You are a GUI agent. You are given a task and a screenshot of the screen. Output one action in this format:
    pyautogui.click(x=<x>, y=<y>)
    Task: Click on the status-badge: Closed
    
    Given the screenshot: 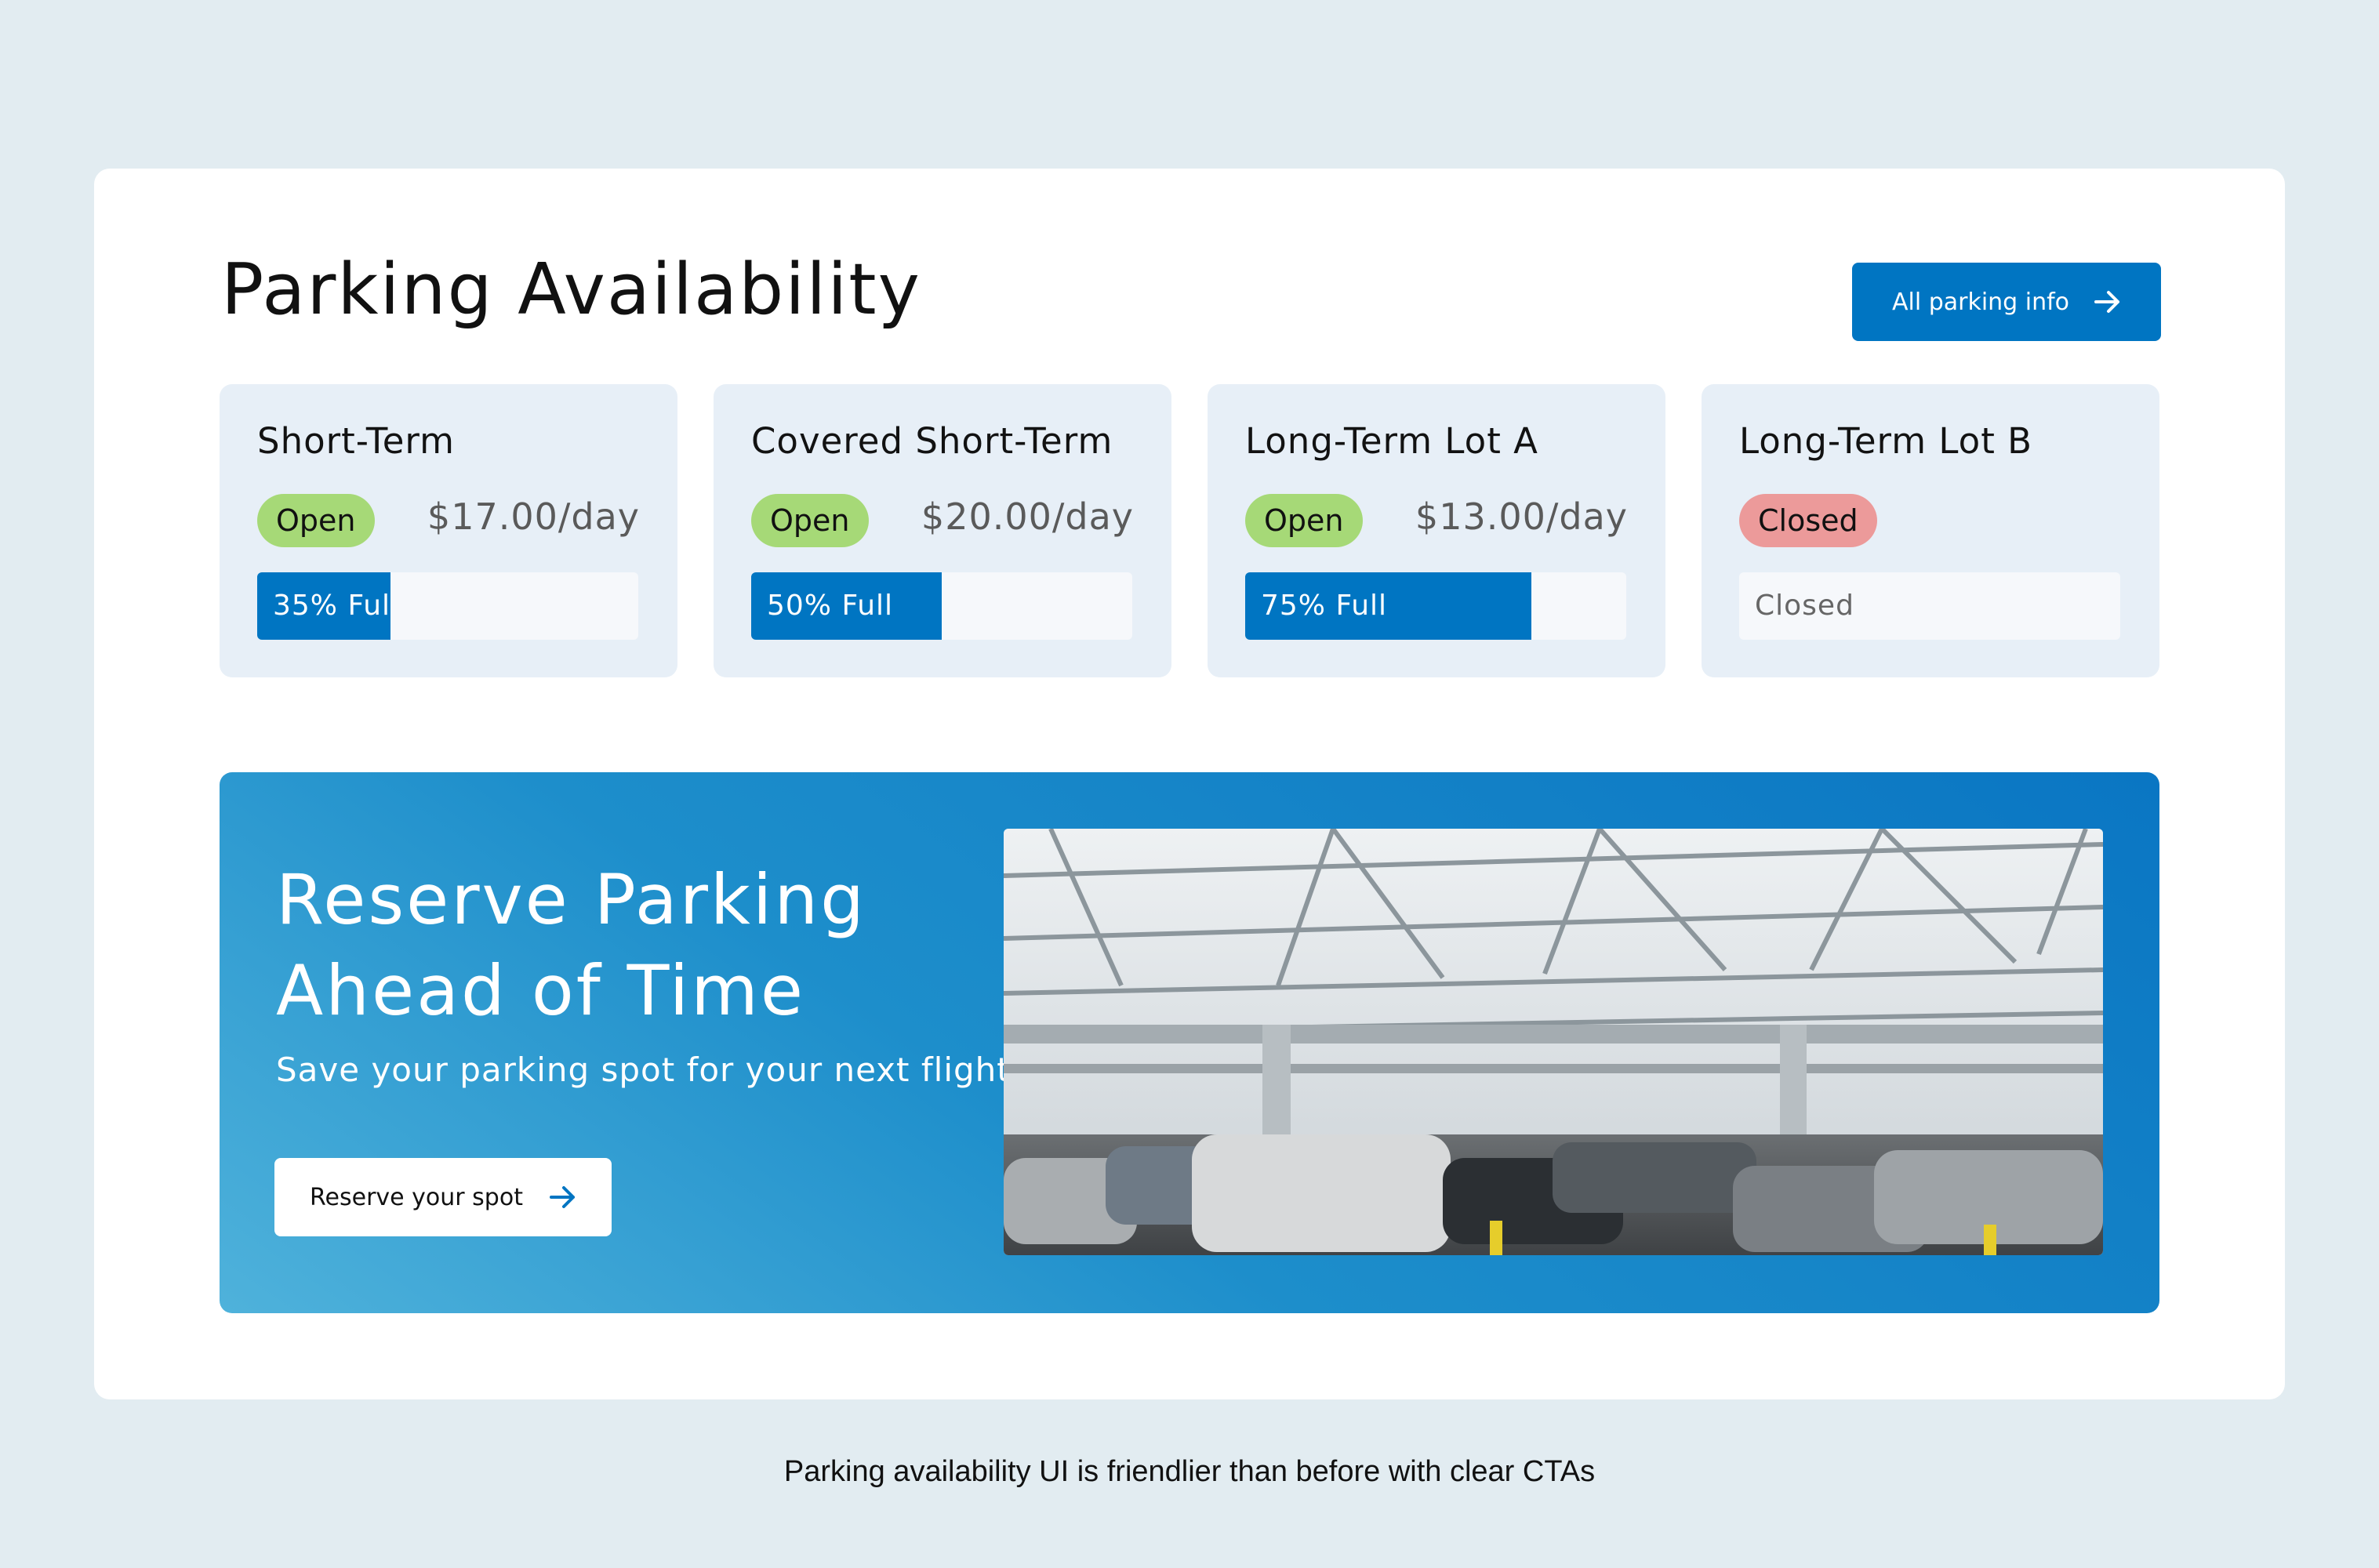 What is the action you would take?
    pyautogui.click(x=1808, y=520)
    